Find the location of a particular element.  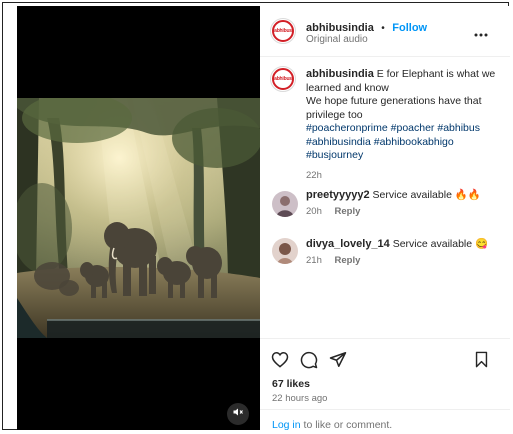

speaker-muted-icon is located at coordinates (238, 414).